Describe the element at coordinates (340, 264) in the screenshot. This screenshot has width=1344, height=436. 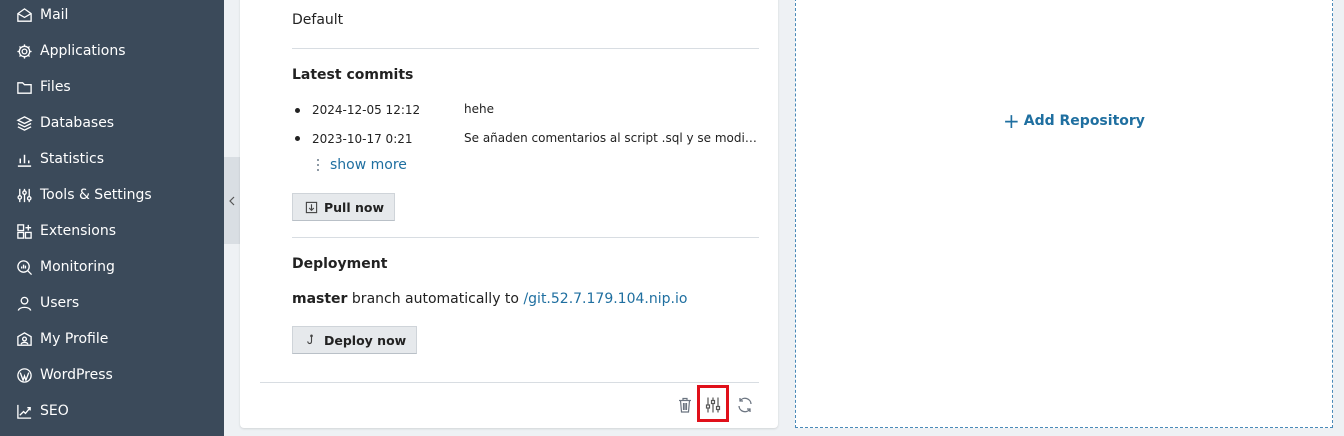
I see `deployment-title: Deployment` at that location.